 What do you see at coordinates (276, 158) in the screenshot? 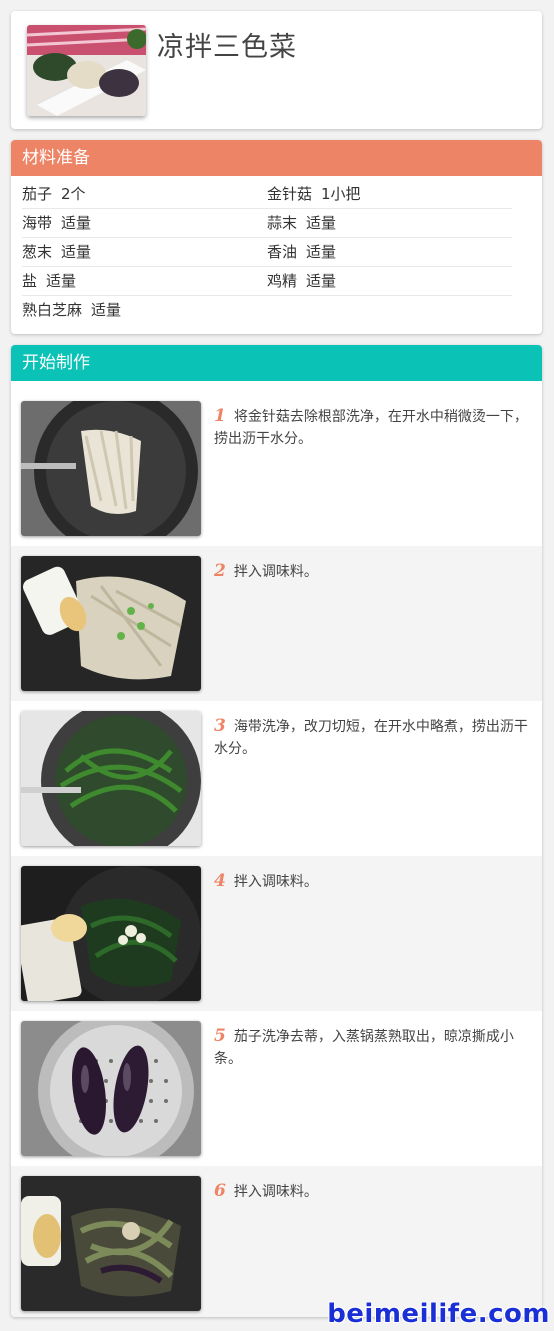
I see `ingredients-heading: 材料准备` at bounding box center [276, 158].